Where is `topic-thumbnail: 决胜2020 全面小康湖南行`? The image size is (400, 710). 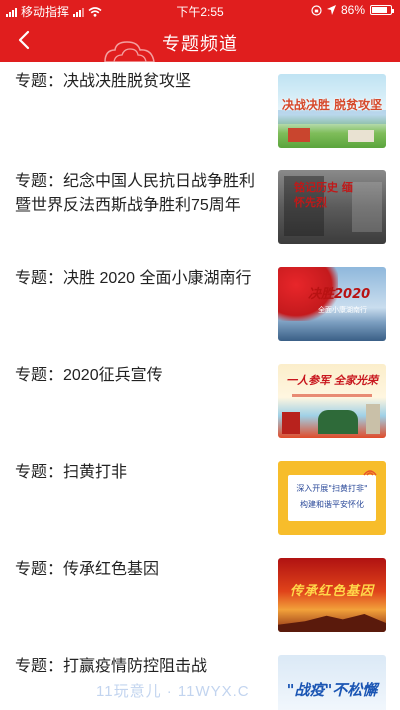 topic-thumbnail: 决胜2020 全面小康湖南行 is located at coordinates (332, 304).